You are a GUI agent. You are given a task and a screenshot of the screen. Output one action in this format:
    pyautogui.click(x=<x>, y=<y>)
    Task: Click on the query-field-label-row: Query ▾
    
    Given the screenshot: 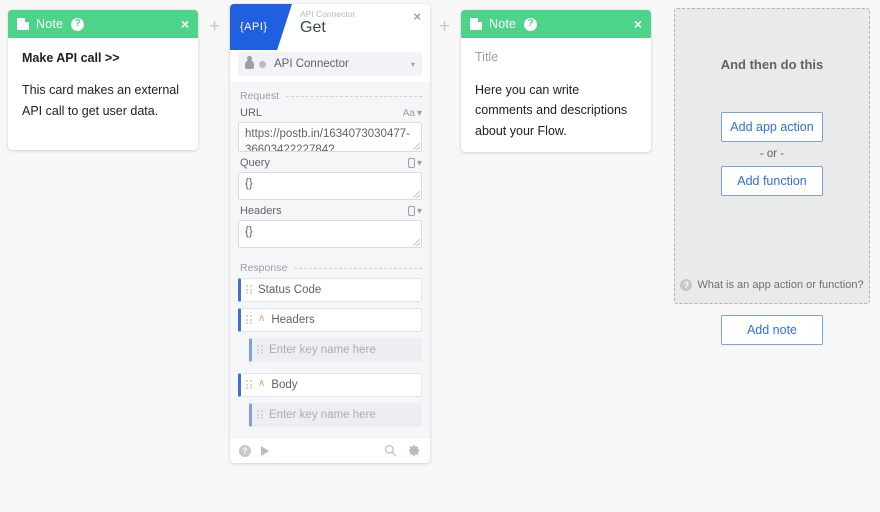 What is the action you would take?
    pyautogui.click(x=331, y=163)
    